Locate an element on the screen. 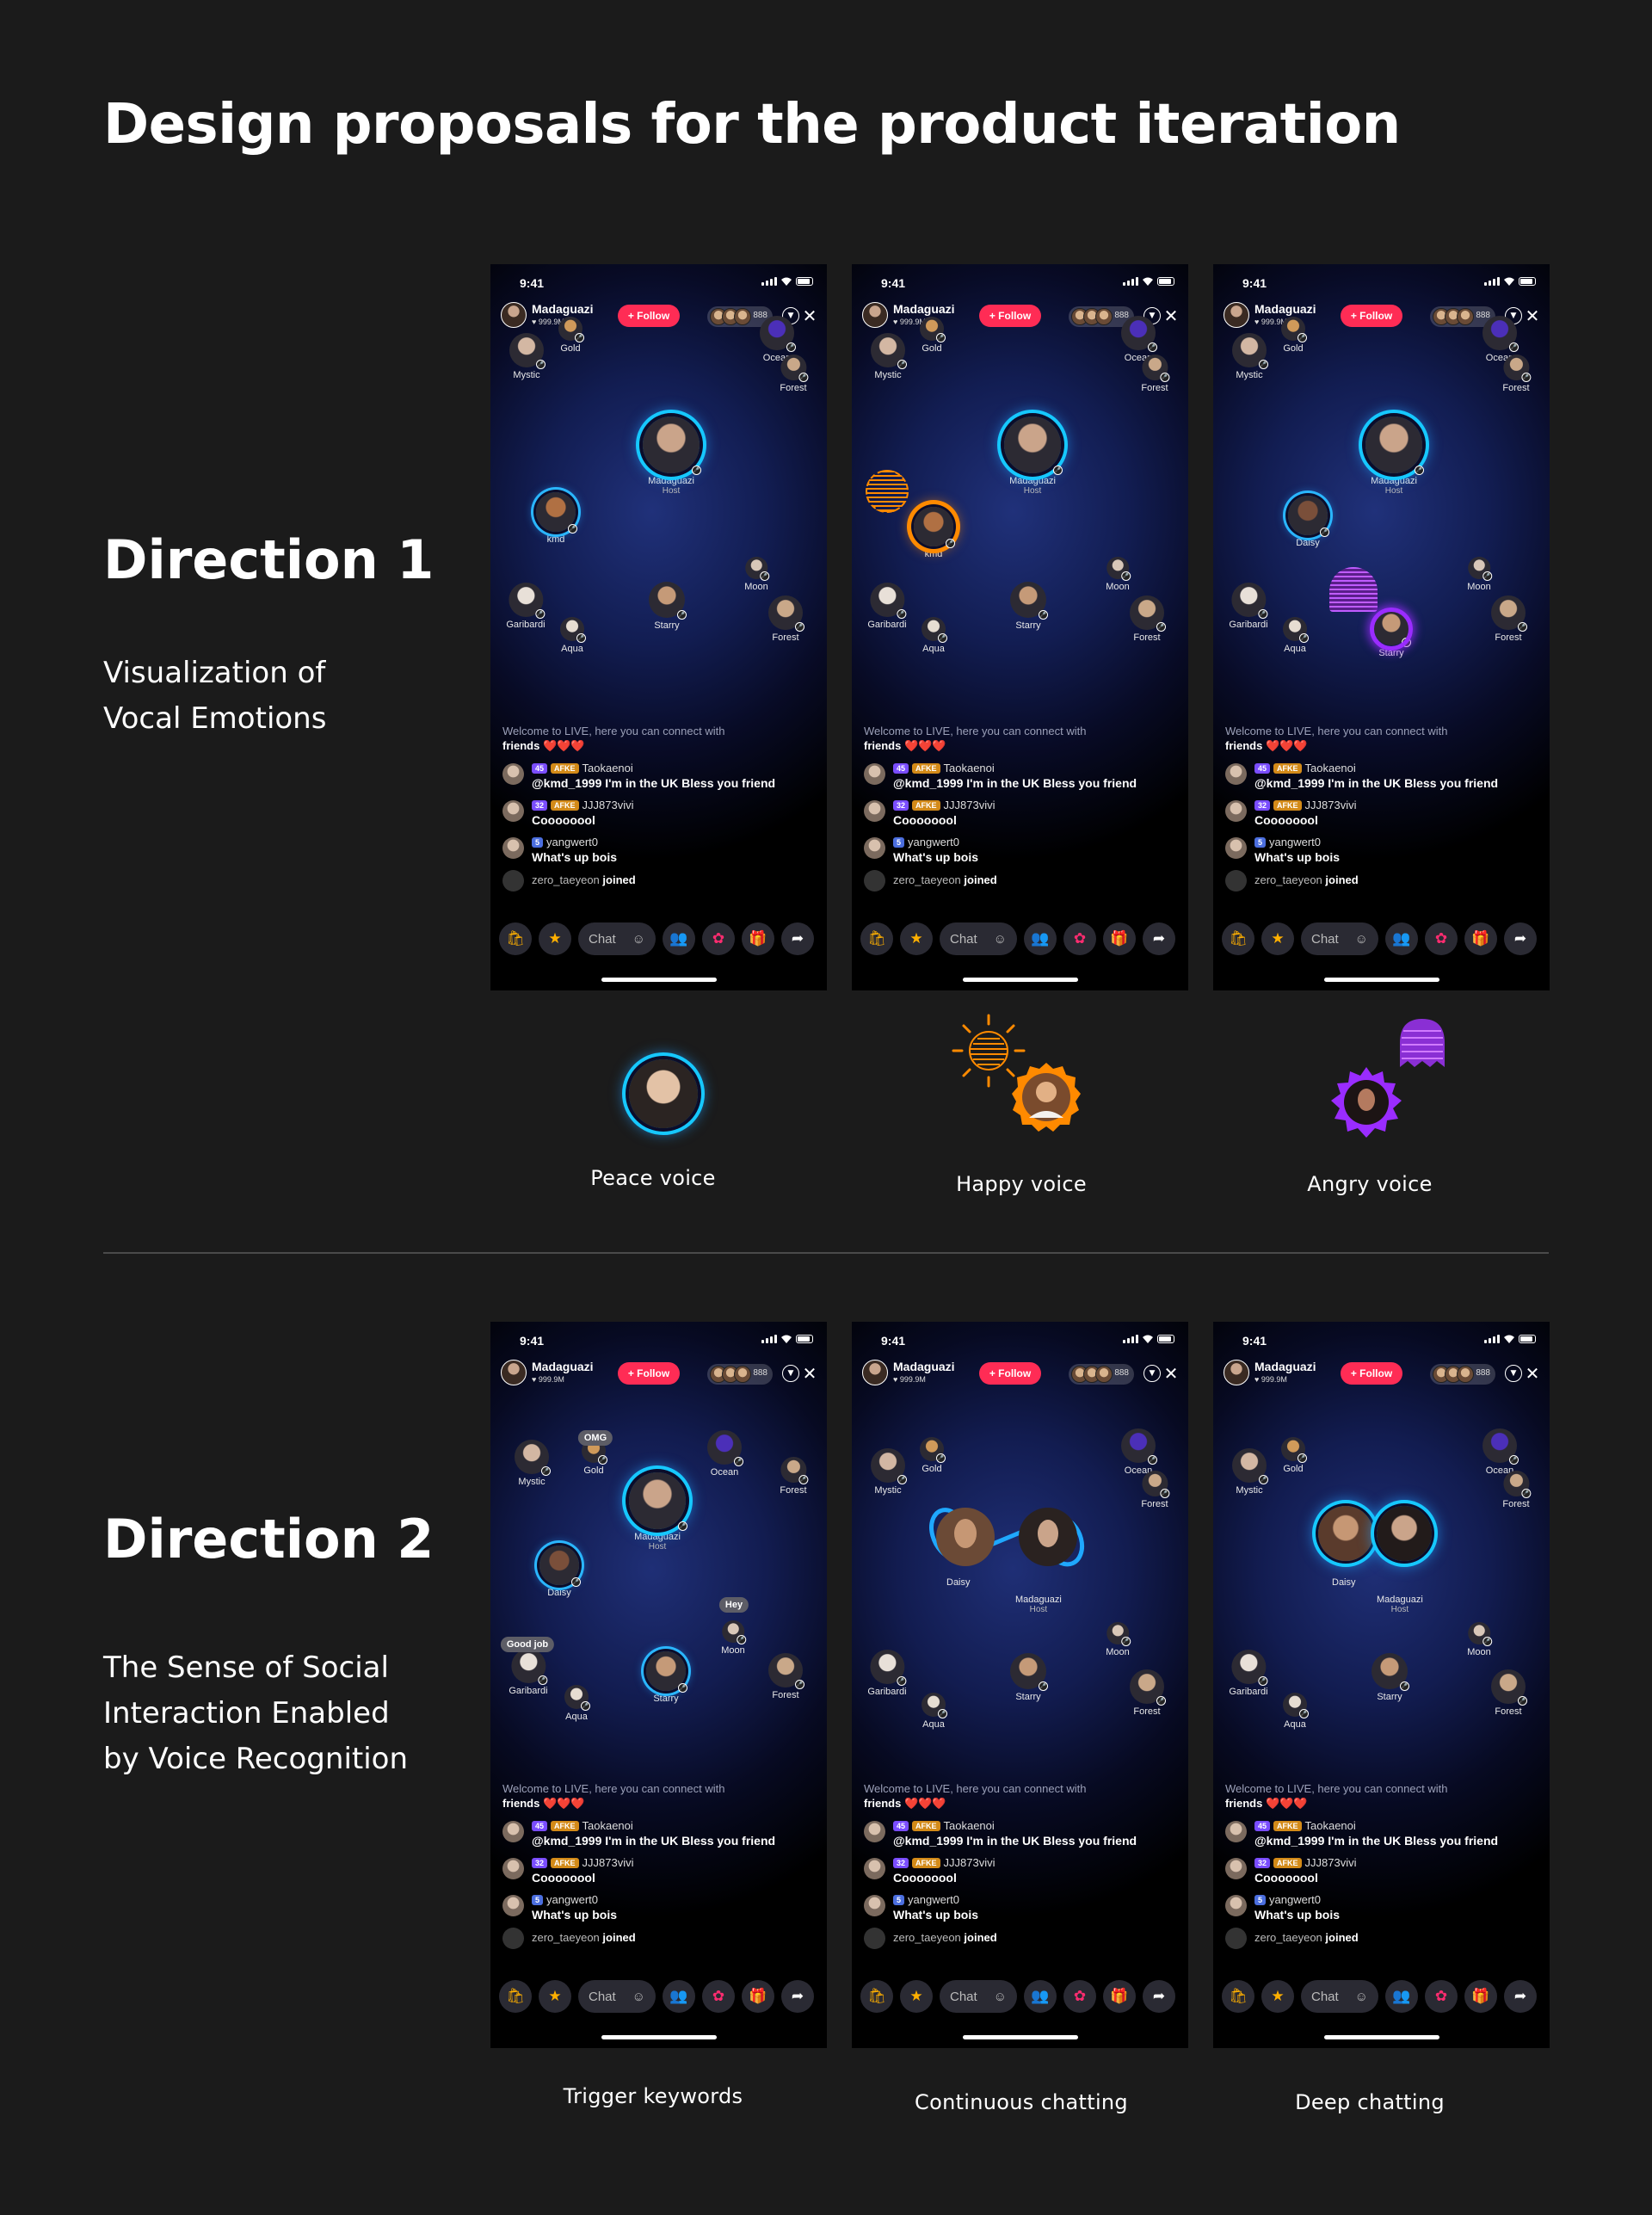 The image size is (1652, 2215). user-kmd: 🎤 kmd is located at coordinates (556, 518).